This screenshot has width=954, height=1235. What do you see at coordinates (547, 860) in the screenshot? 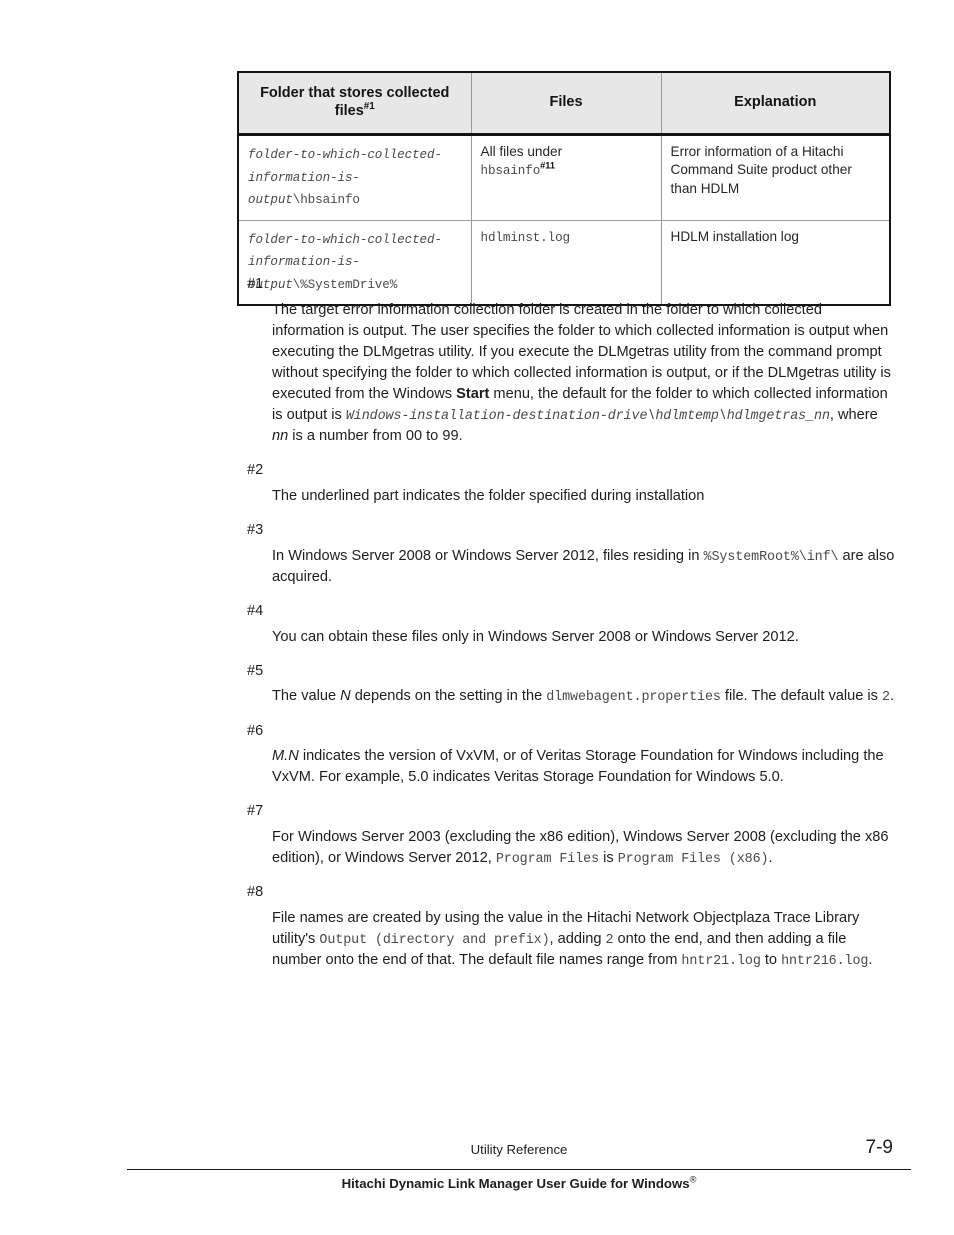
I see `footnote-code: Program Files` at bounding box center [547, 860].